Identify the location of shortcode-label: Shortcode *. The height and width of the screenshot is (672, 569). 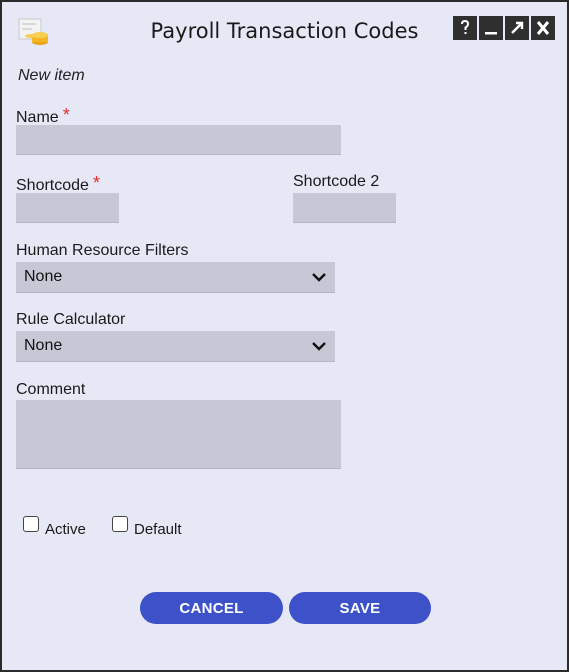
(58, 184).